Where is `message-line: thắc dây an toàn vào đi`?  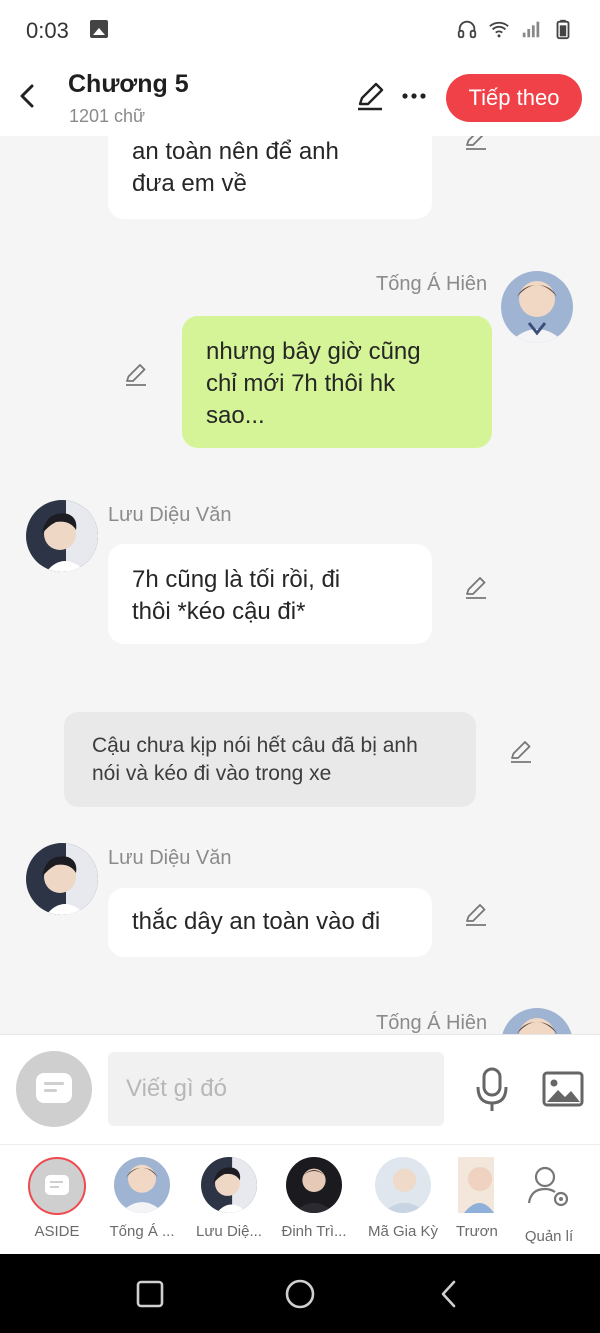 message-line: thắc dây an toàn vào đi is located at coordinates (256, 921).